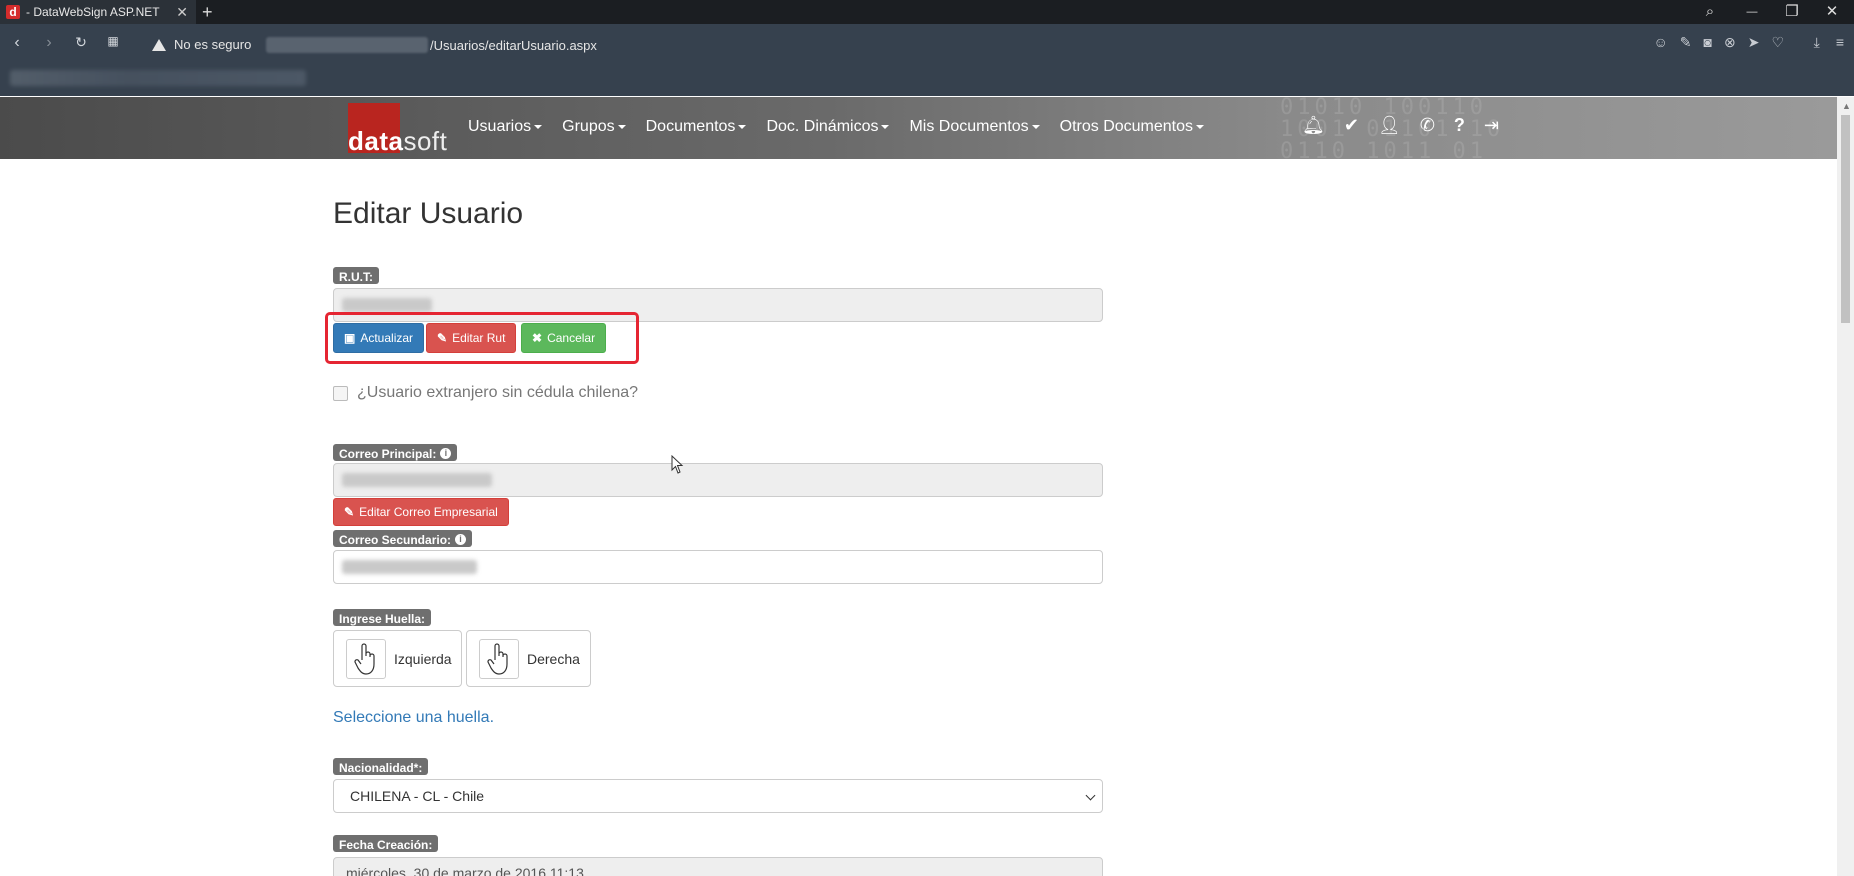 The width and height of the screenshot is (1854, 876). What do you see at coordinates (465, 870) in the screenshot?
I see `creation-date-value: miércoles, 30 de marzo de 2016 11:13` at bounding box center [465, 870].